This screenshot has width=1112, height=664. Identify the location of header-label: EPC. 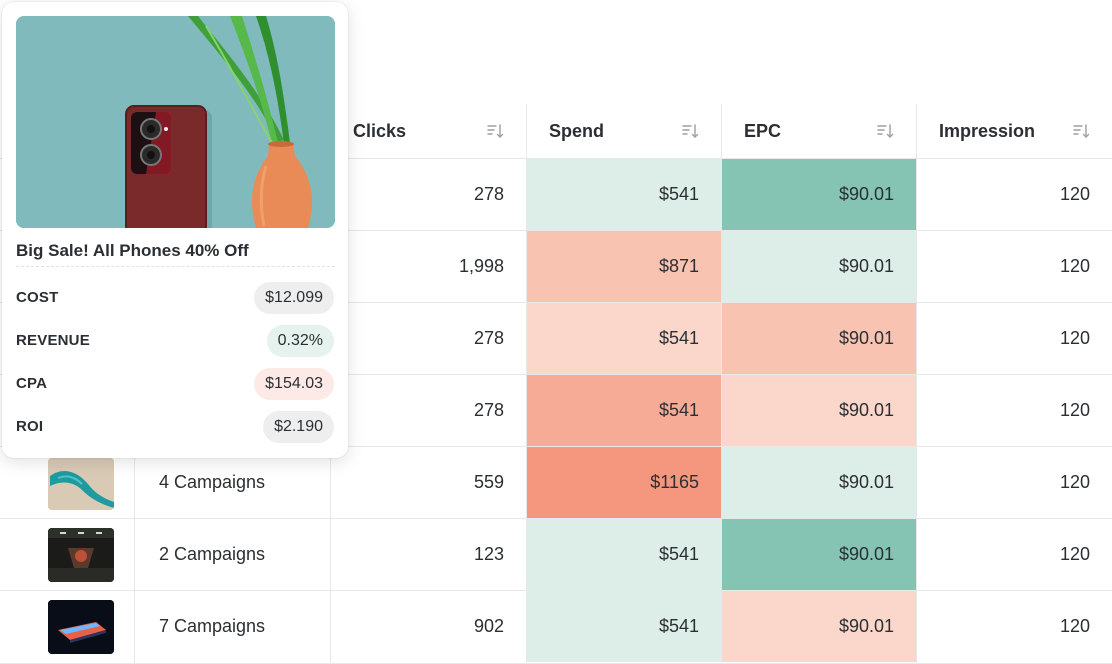
(763, 130).